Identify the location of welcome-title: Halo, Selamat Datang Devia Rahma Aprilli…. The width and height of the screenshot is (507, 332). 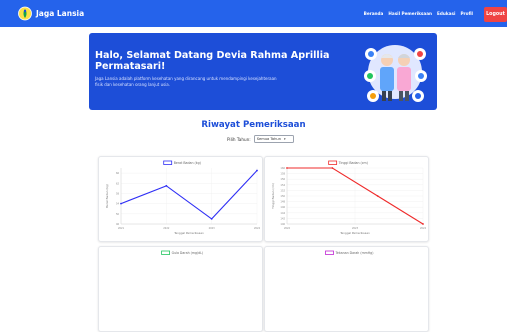
(212, 61).